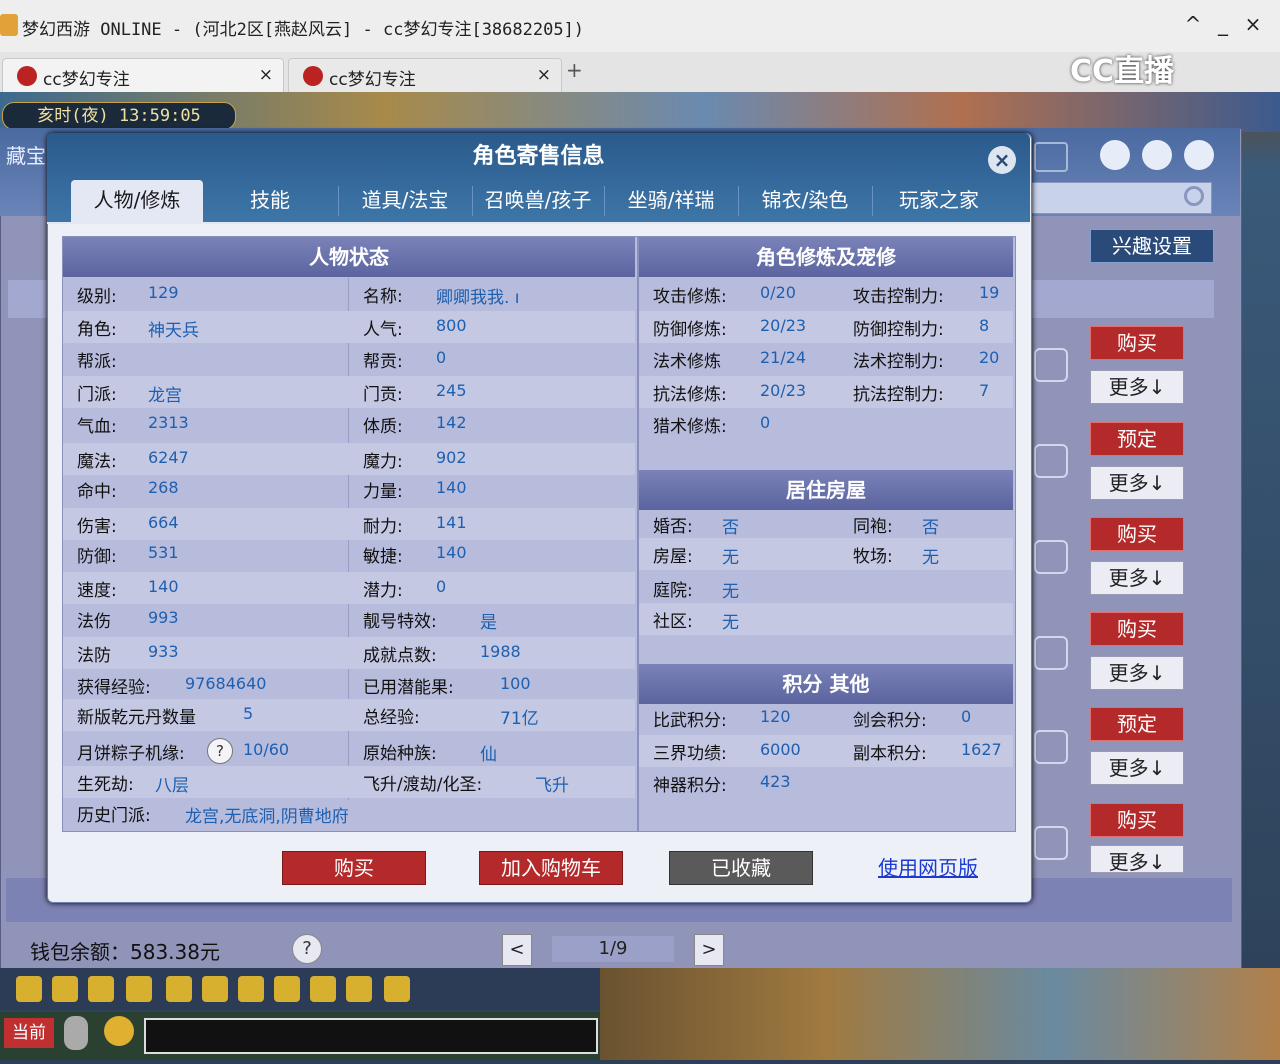  I want to click on microphone-icon, so click(76, 1033).